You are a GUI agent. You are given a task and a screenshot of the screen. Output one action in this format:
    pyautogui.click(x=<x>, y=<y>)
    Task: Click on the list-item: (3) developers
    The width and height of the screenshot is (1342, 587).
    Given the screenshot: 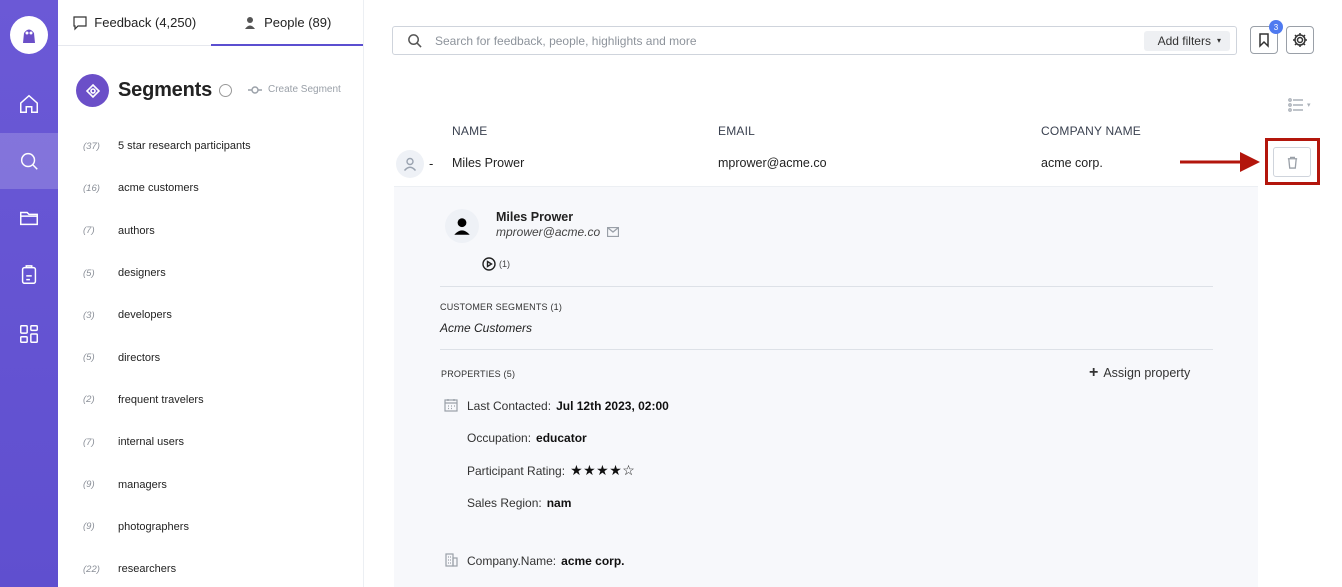 What is the action you would take?
    pyautogui.click(x=211, y=315)
    